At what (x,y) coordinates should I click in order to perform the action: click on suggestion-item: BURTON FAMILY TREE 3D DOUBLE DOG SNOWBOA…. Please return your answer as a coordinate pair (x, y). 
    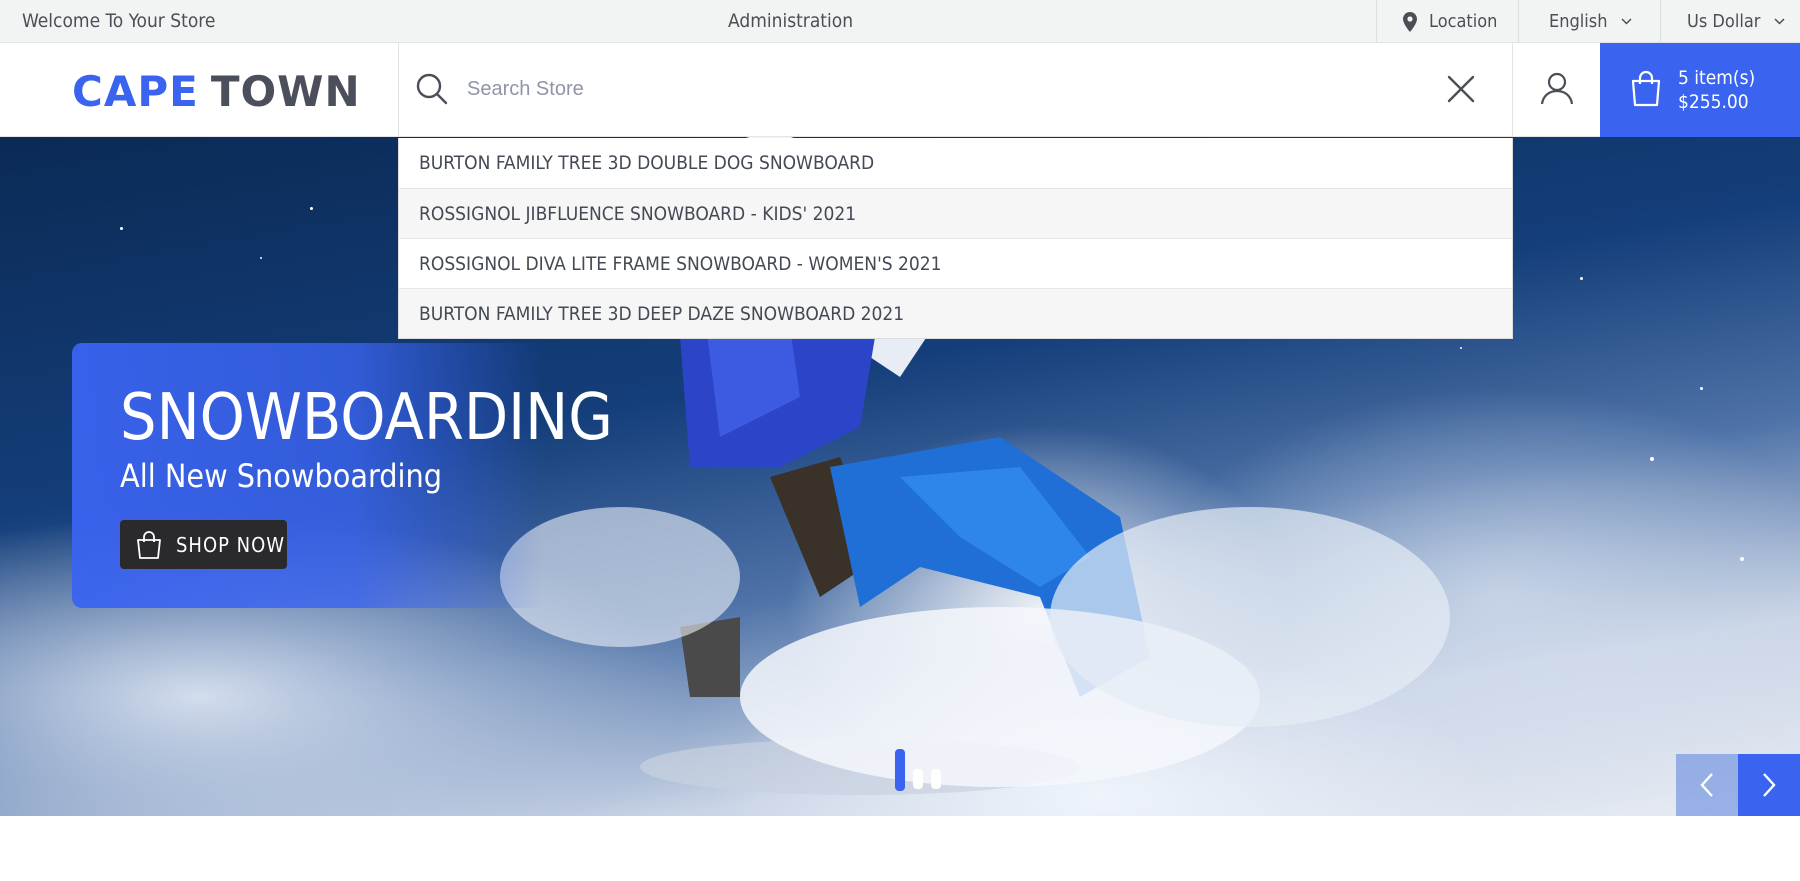
    Looking at the image, I should click on (955, 163).